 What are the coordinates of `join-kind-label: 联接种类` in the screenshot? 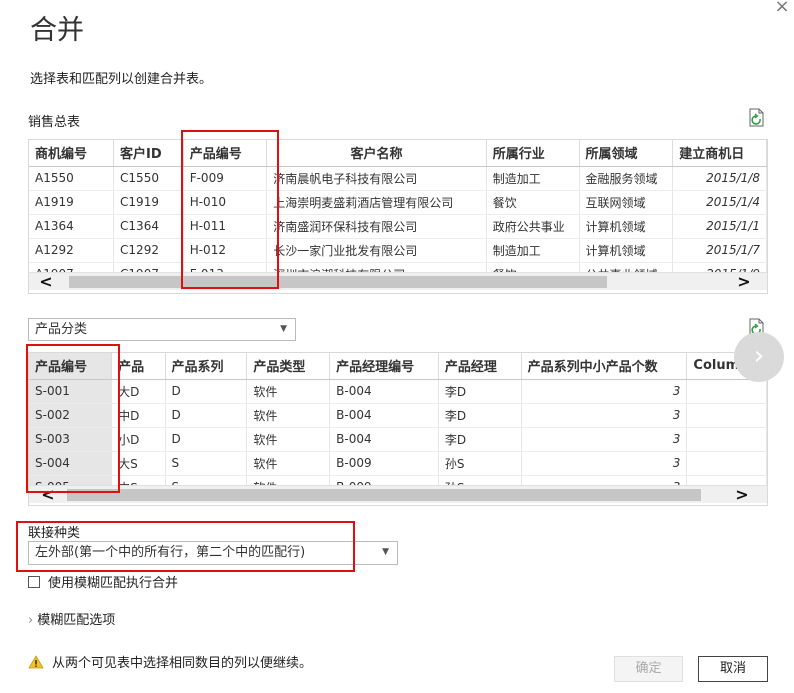 It's located at (54, 533).